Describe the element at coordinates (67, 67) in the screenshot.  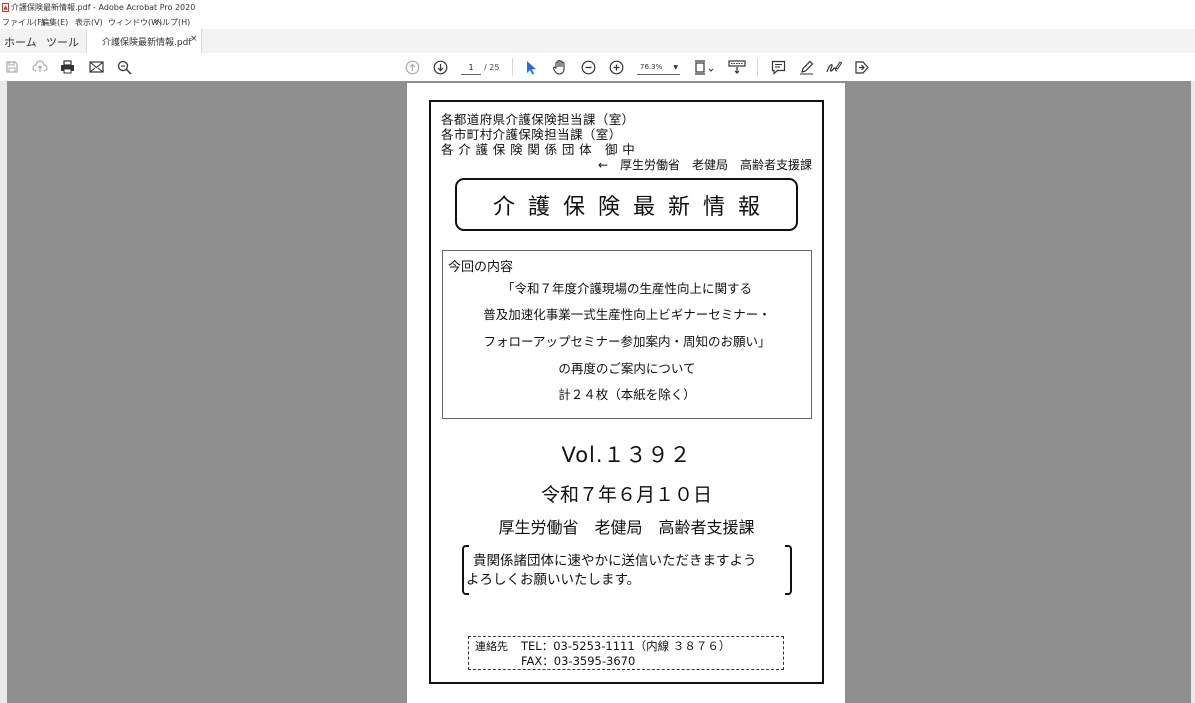
I see `print-icon` at that location.